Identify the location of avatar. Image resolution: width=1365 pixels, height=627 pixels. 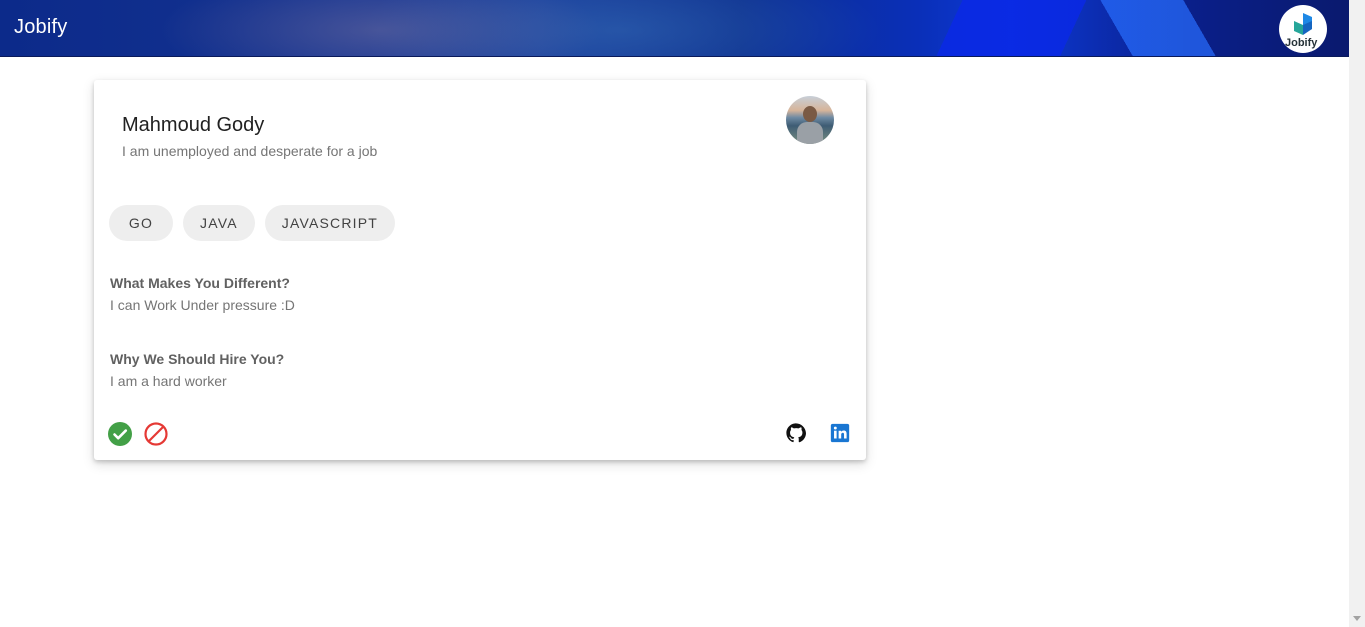
(810, 120).